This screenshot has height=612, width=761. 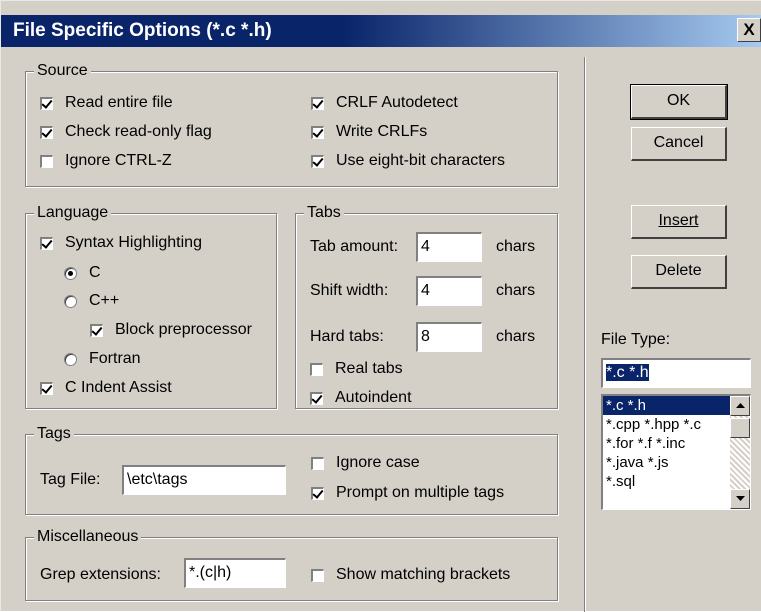 I want to click on hard-tabs-label: Hard tabs:, so click(x=347, y=336).